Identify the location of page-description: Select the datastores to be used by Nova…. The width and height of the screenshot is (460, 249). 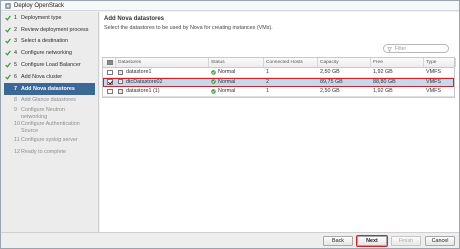
(188, 28).